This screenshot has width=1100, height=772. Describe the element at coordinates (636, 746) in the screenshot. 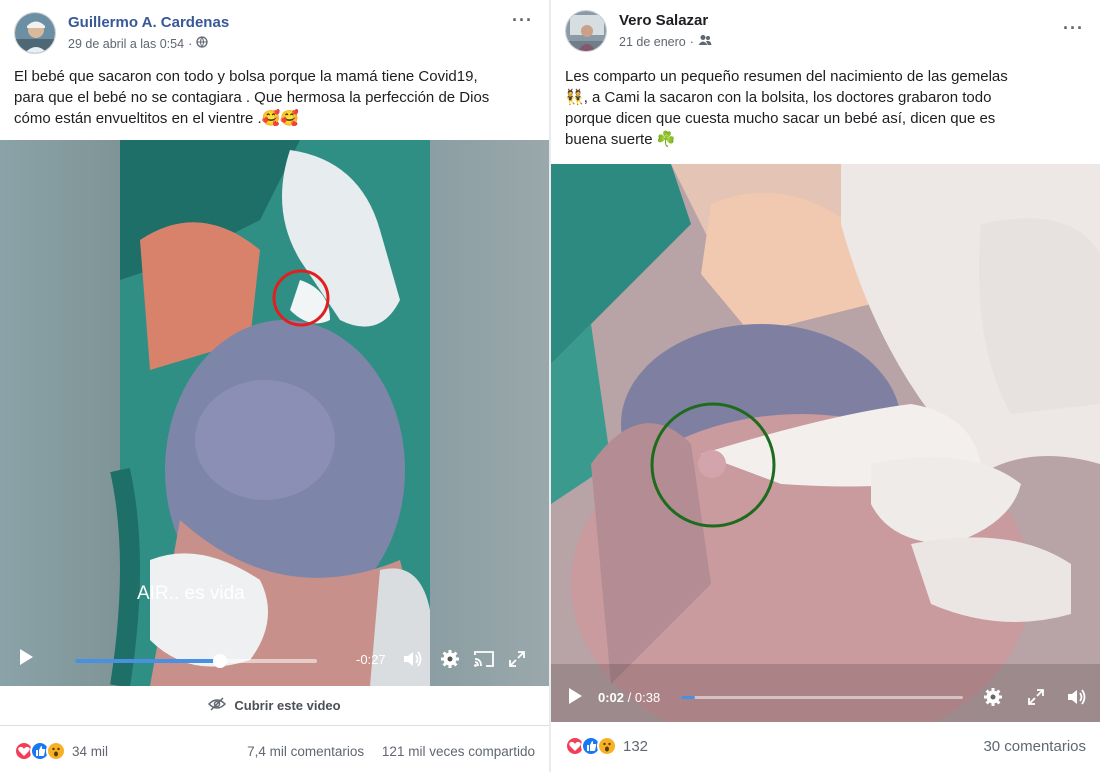

I see `reaction-count: 132` at that location.